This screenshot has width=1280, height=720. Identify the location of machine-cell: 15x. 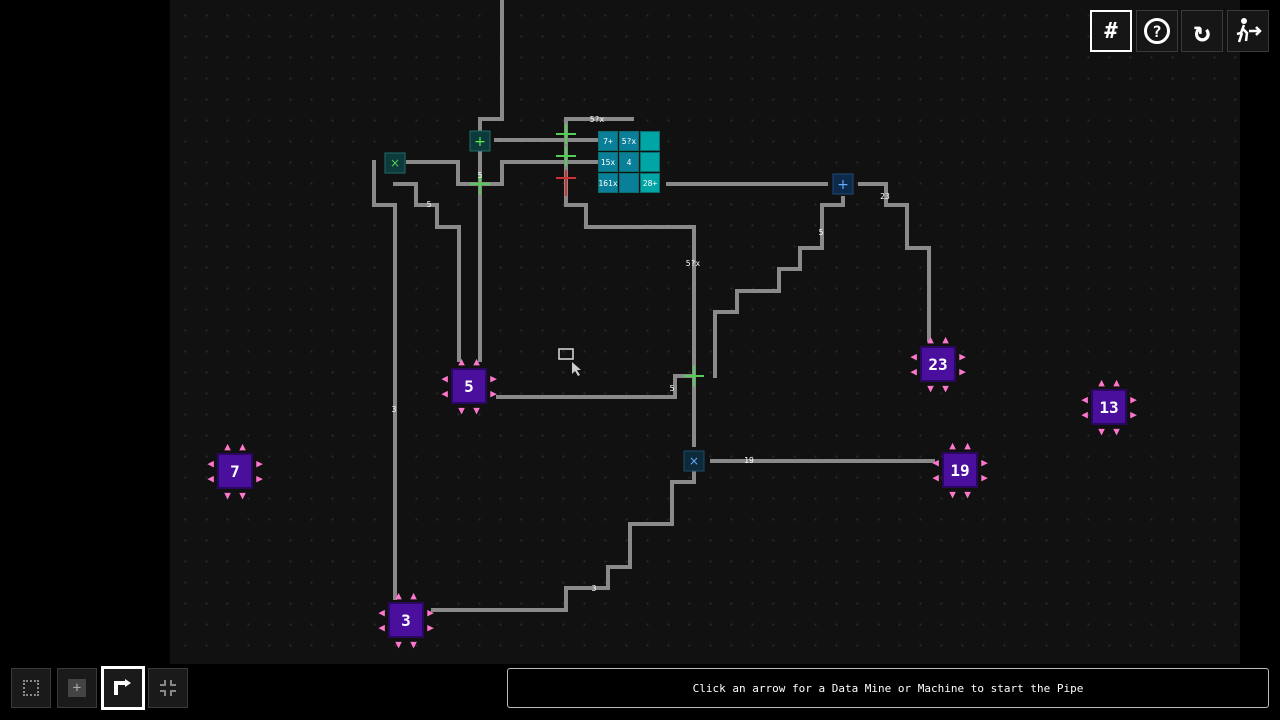
(608, 162).